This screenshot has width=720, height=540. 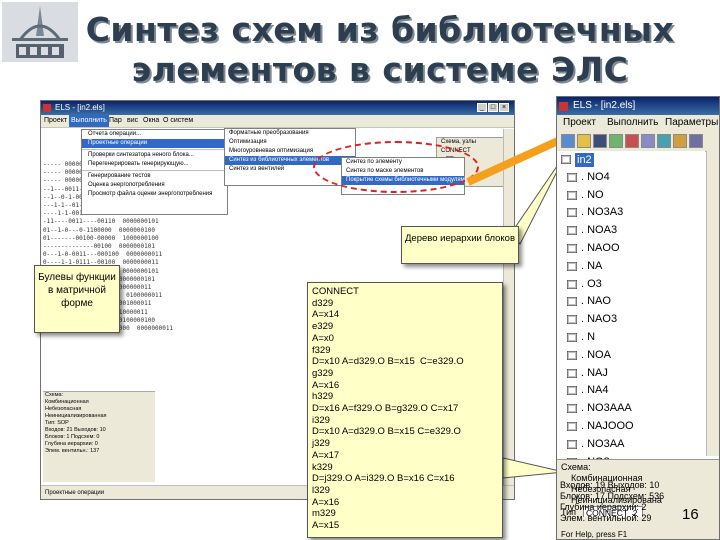 What do you see at coordinates (326, 526) in the screenshot?
I see `code-line: A=x15` at bounding box center [326, 526].